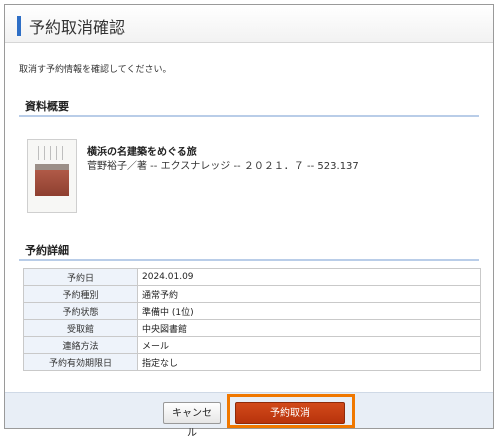 The width and height of the screenshot is (500, 444). I want to click on table-row: 連絡方法 メール, so click(252, 345).